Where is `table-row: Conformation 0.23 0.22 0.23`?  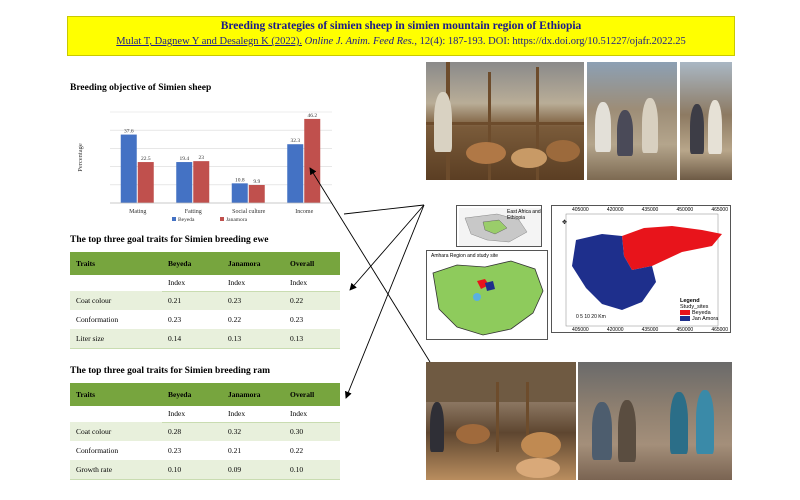 table-row: Conformation 0.23 0.22 0.23 is located at coordinates (205, 319).